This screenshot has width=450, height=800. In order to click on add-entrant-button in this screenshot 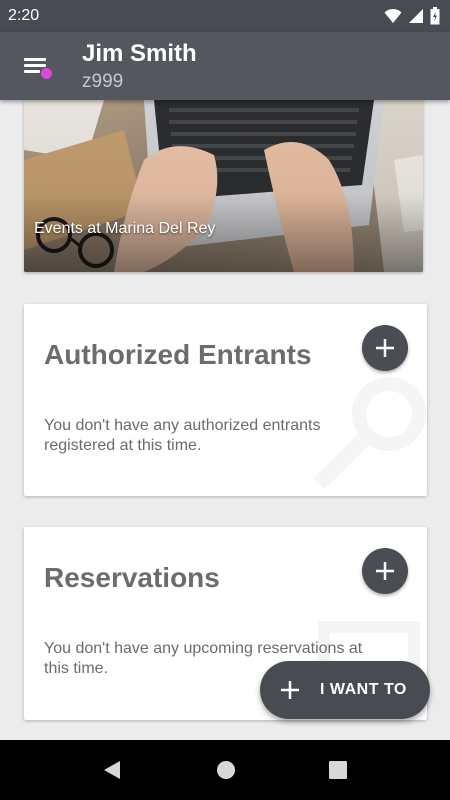, I will do `click(385, 348)`.